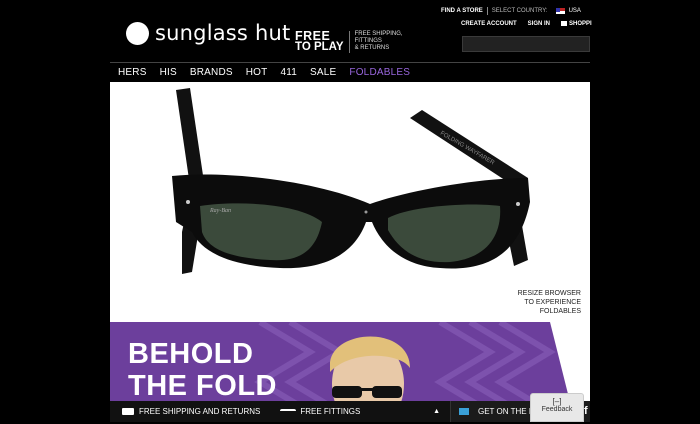  Describe the element at coordinates (211, 72) in the screenshot. I see `nav-item-brands: BRANDS` at that location.